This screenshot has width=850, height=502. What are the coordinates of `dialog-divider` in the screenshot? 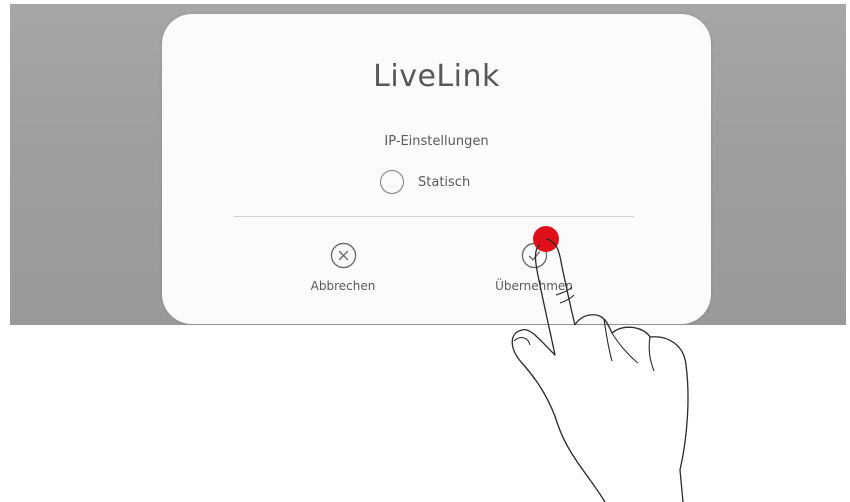 It's located at (434, 216).